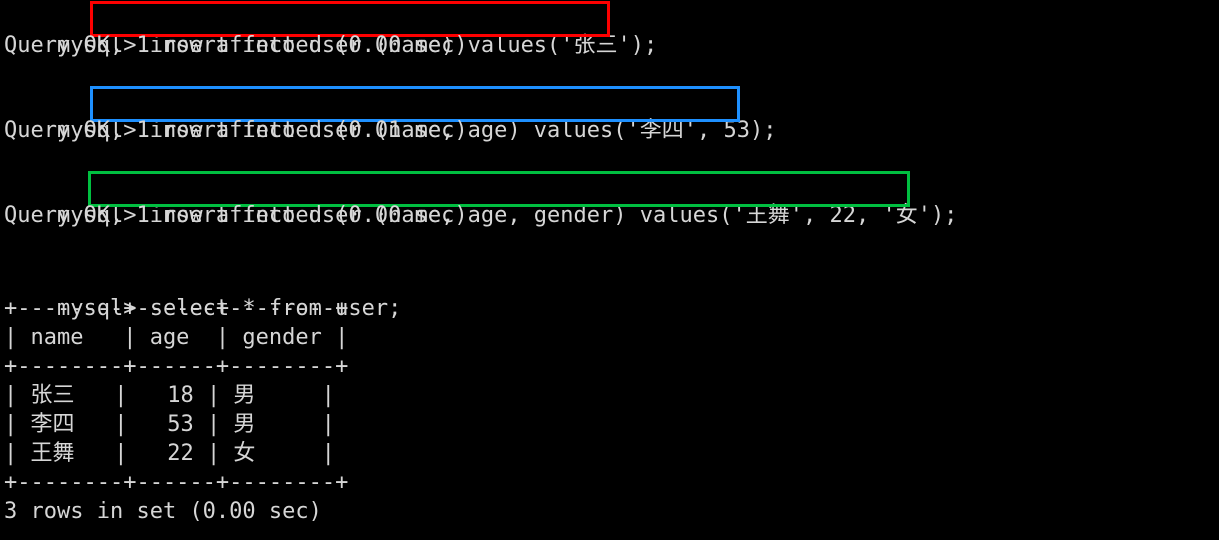 The height and width of the screenshot is (540, 1219). Describe the element at coordinates (169, 453) in the screenshot. I see `table-row: | 王舞 | 22 | 女 |` at that location.